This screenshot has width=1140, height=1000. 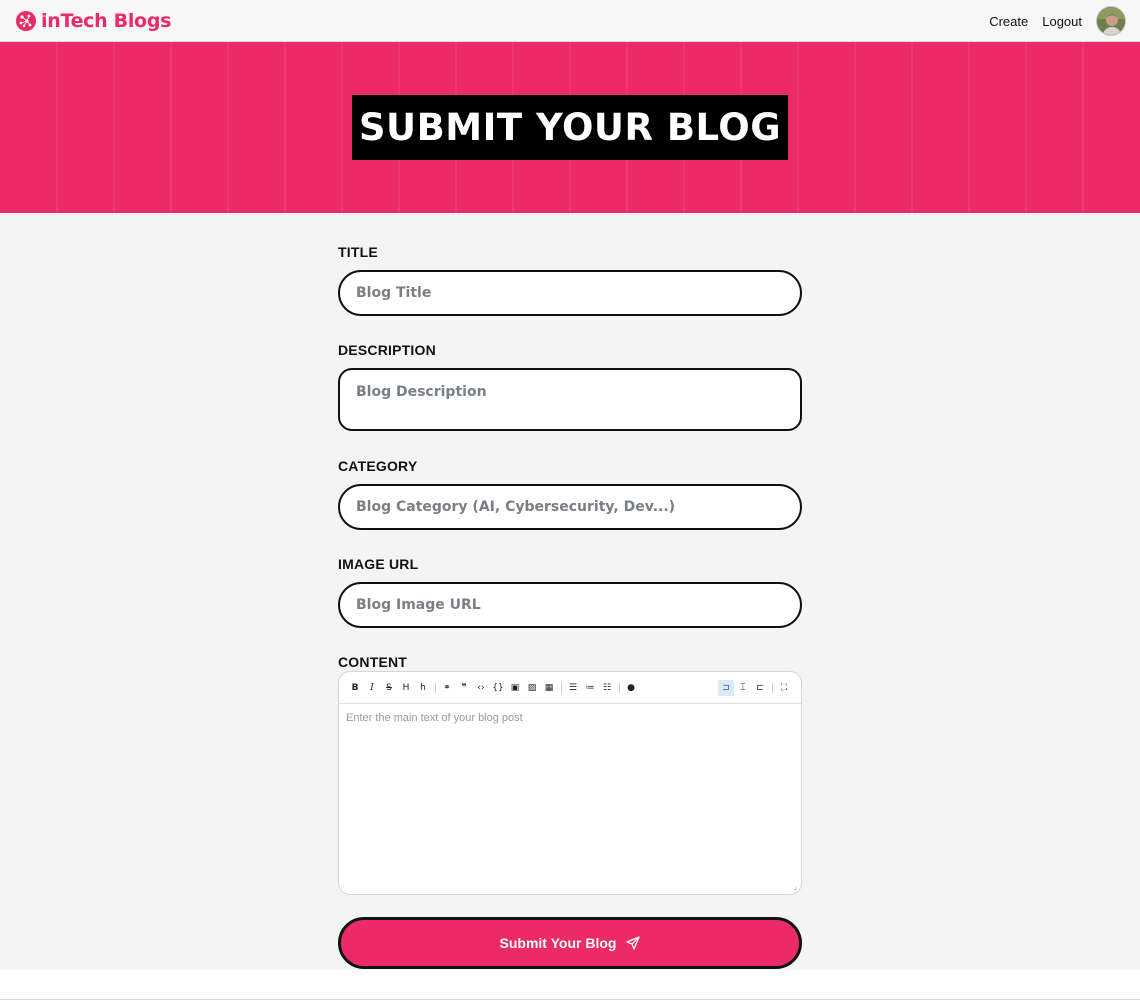 What do you see at coordinates (633, 943) in the screenshot?
I see `send-icon` at bounding box center [633, 943].